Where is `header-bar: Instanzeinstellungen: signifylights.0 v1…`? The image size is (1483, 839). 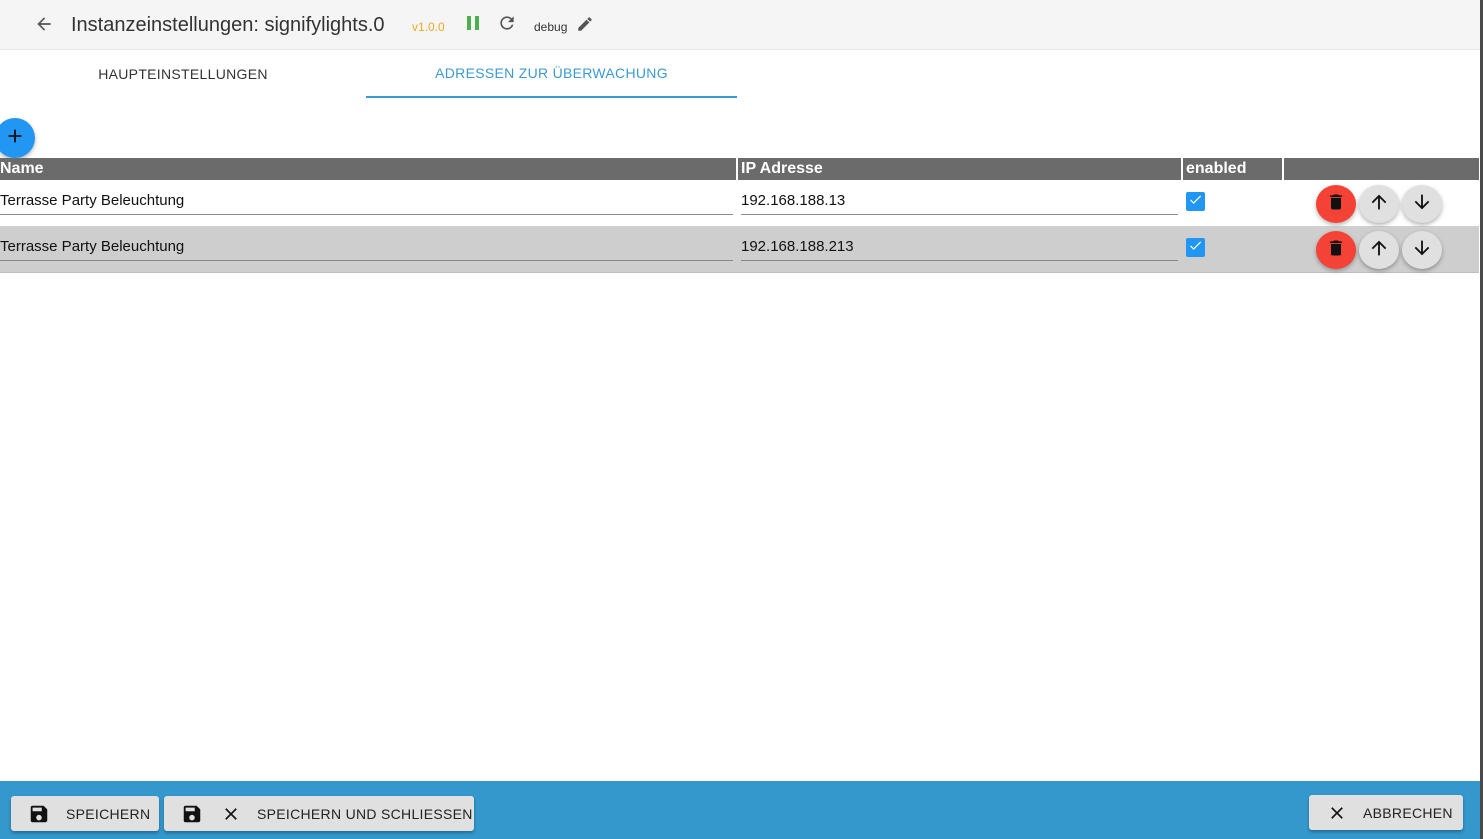
header-bar: Instanzeinstellungen: signifylights.0 v1… is located at coordinates (740, 25).